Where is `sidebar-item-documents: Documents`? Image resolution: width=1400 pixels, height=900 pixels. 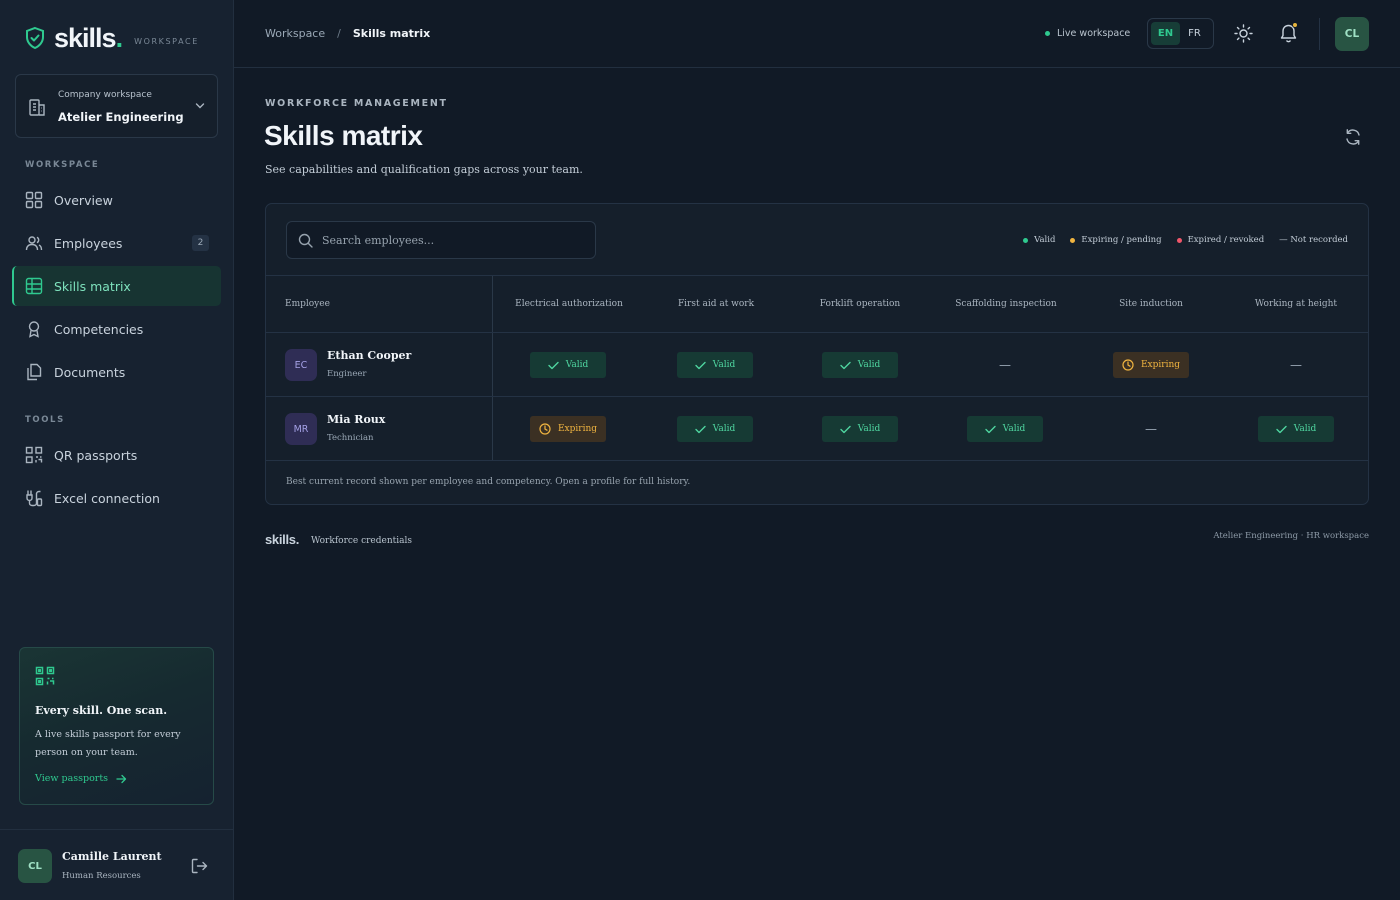 sidebar-item-documents: Documents is located at coordinates (116, 372).